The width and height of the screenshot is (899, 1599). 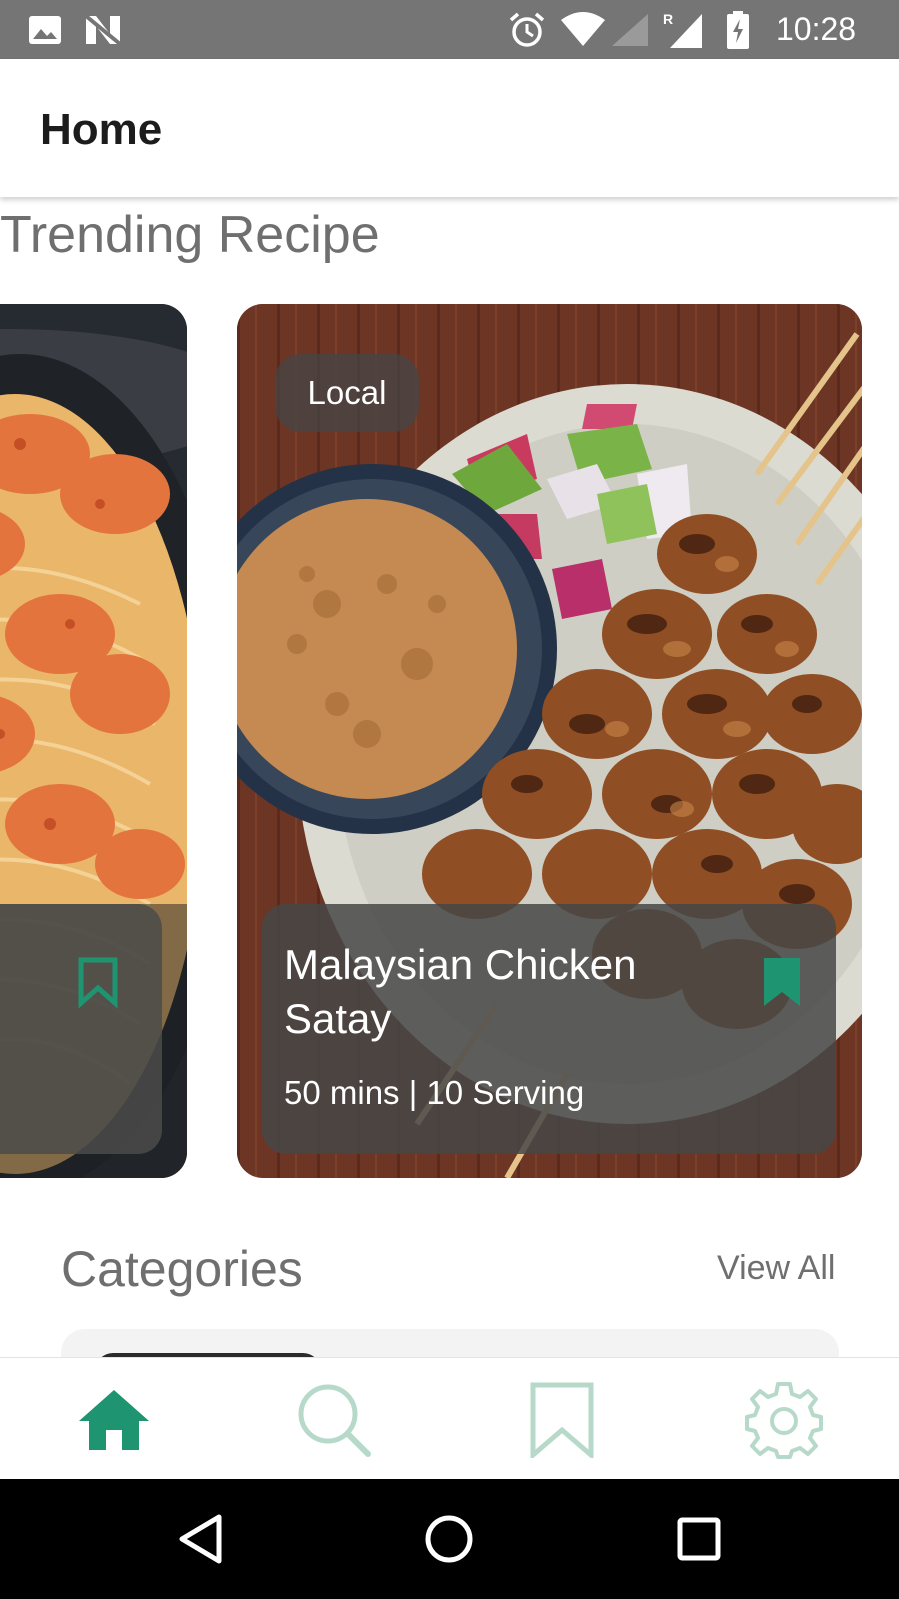 I want to click on gear-icon, so click(x=784, y=1420).